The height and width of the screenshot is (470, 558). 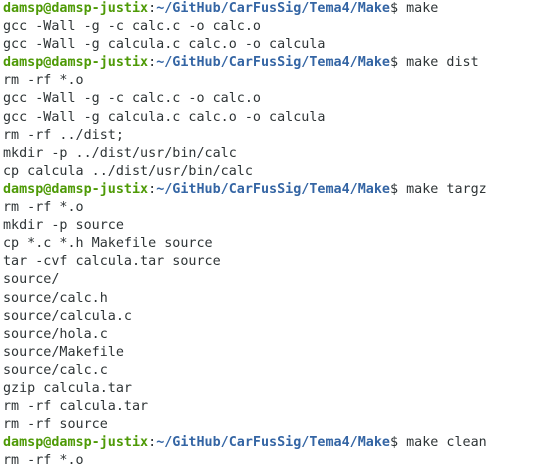 I want to click on output-line: cp calcula ../dist/usr/bin/calc, so click(x=128, y=171).